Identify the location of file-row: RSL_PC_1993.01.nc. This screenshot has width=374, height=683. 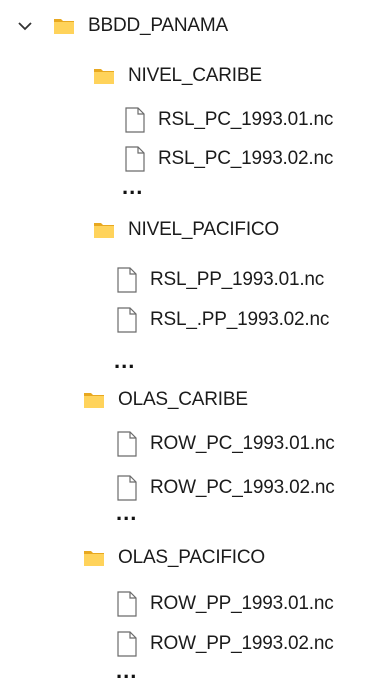
(228, 120).